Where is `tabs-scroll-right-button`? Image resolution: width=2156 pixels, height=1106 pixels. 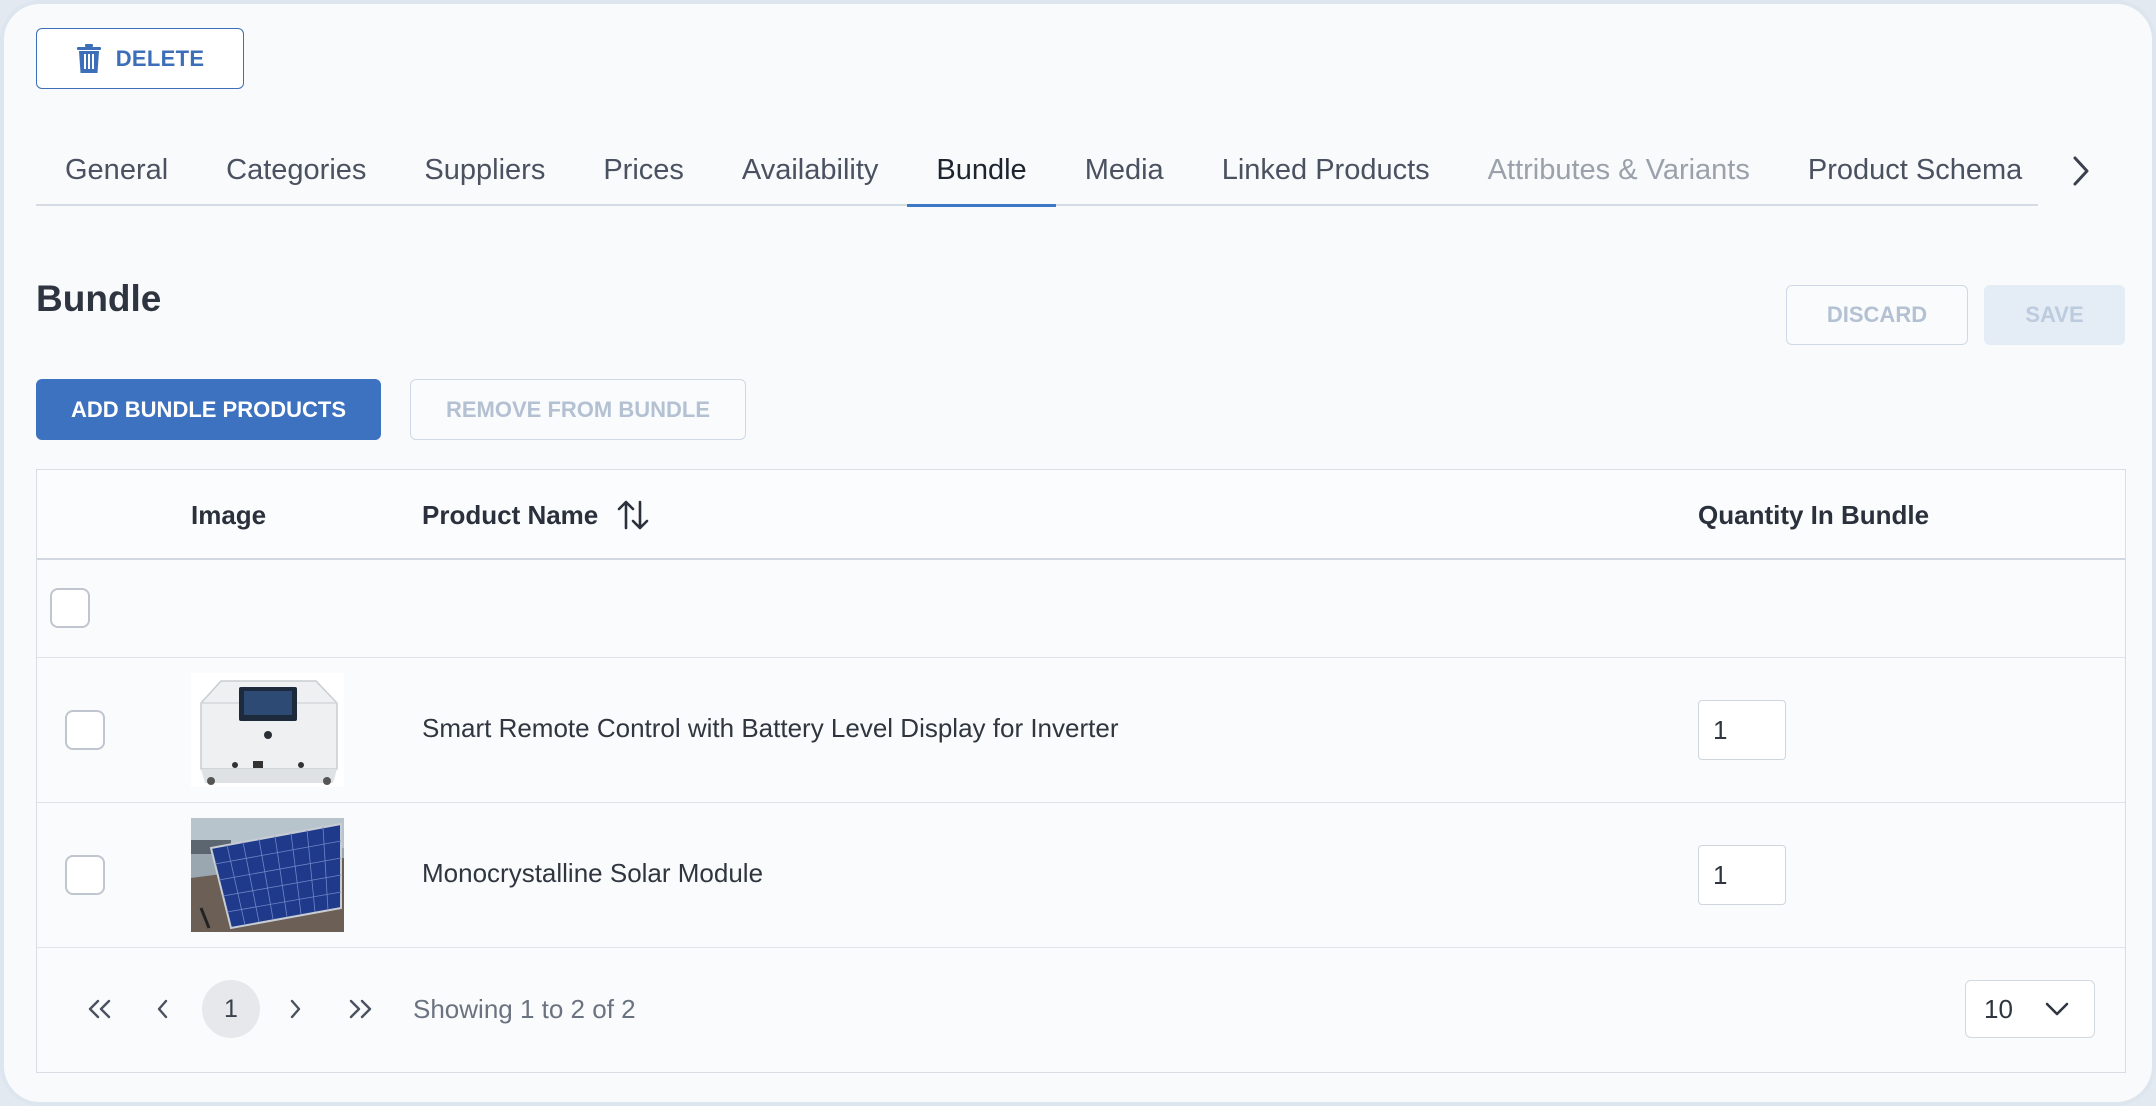 tabs-scroll-right-button is located at coordinates (2081, 171).